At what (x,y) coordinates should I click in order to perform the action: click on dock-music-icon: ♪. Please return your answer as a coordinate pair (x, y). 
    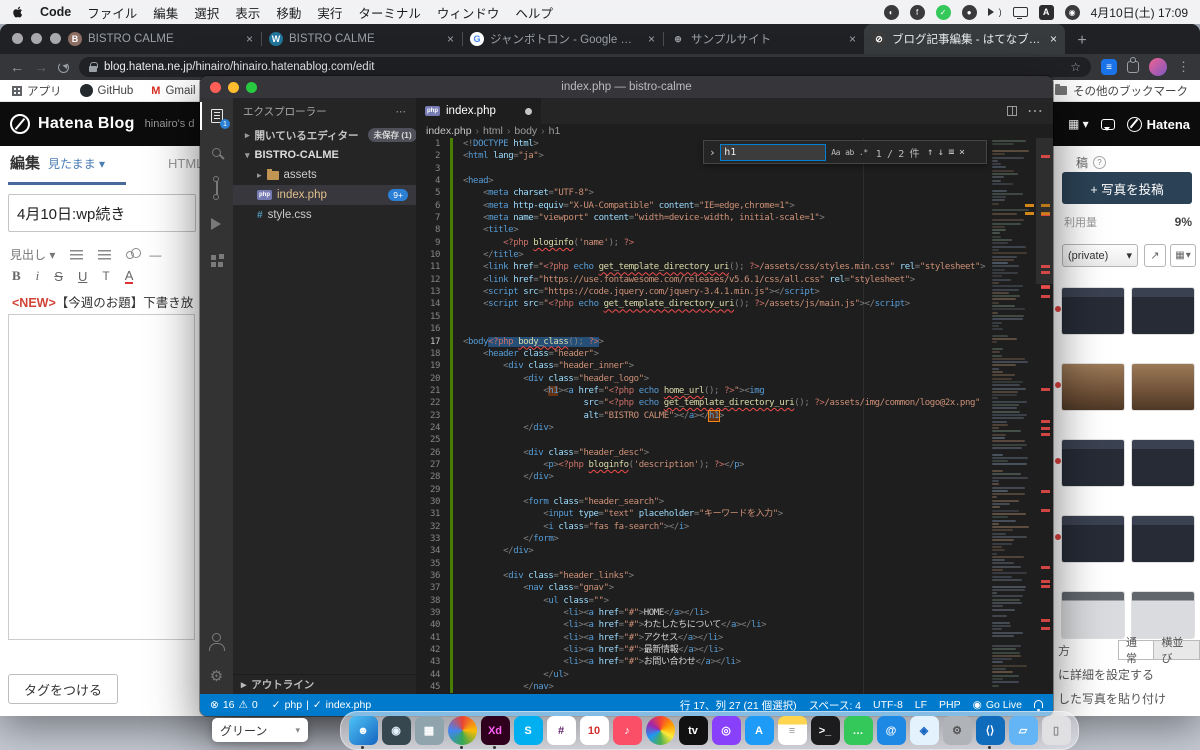
    Looking at the image, I should click on (627, 731).